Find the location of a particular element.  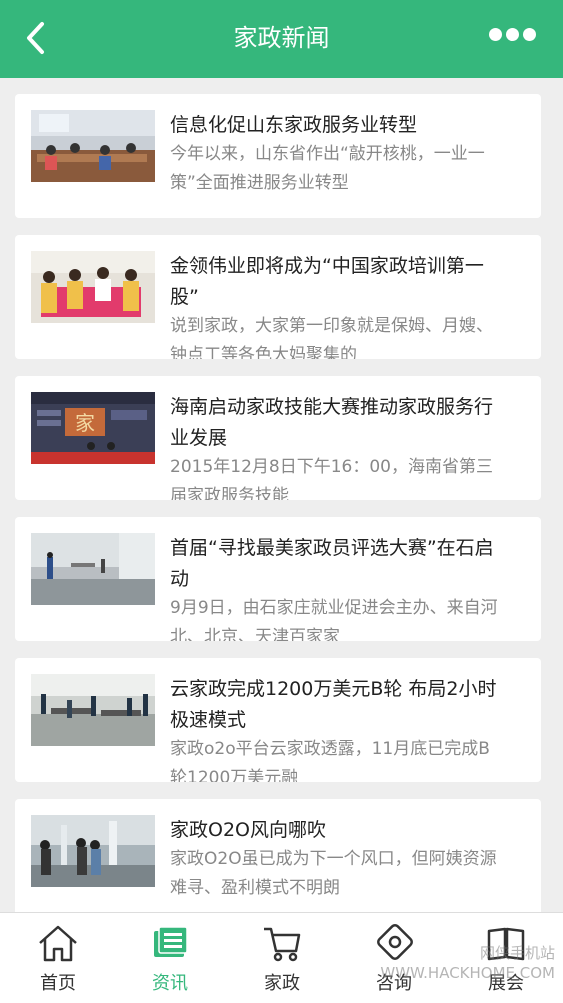

news-summary: 今年以来，山东省作出“敲开核桃，一业一策”全面推进服务业转型 is located at coordinates (327, 168).